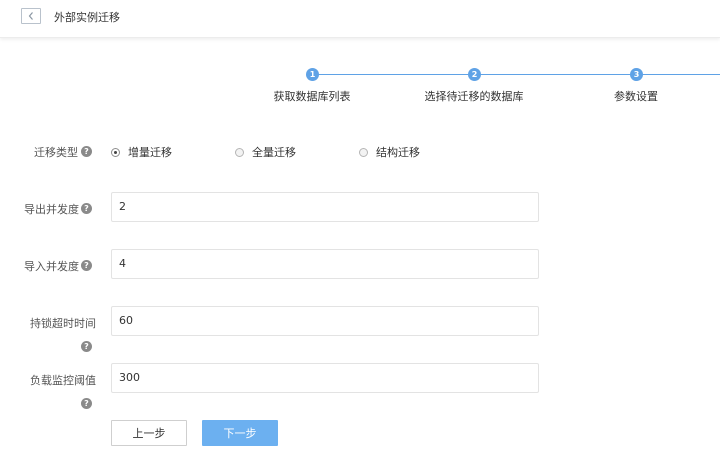  What do you see at coordinates (51, 209) in the screenshot?
I see `export-concurrency-label: 导出并发度` at bounding box center [51, 209].